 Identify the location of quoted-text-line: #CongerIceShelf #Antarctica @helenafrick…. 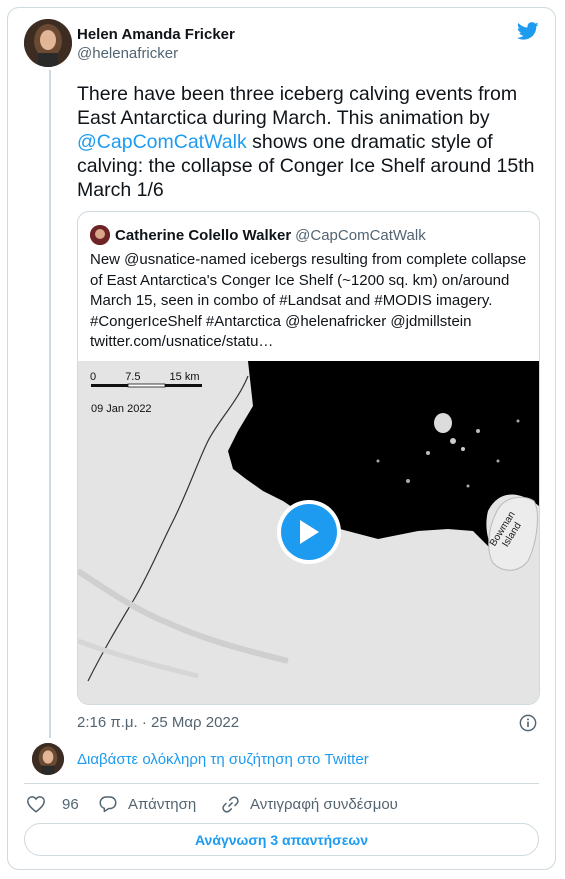
(281, 321).